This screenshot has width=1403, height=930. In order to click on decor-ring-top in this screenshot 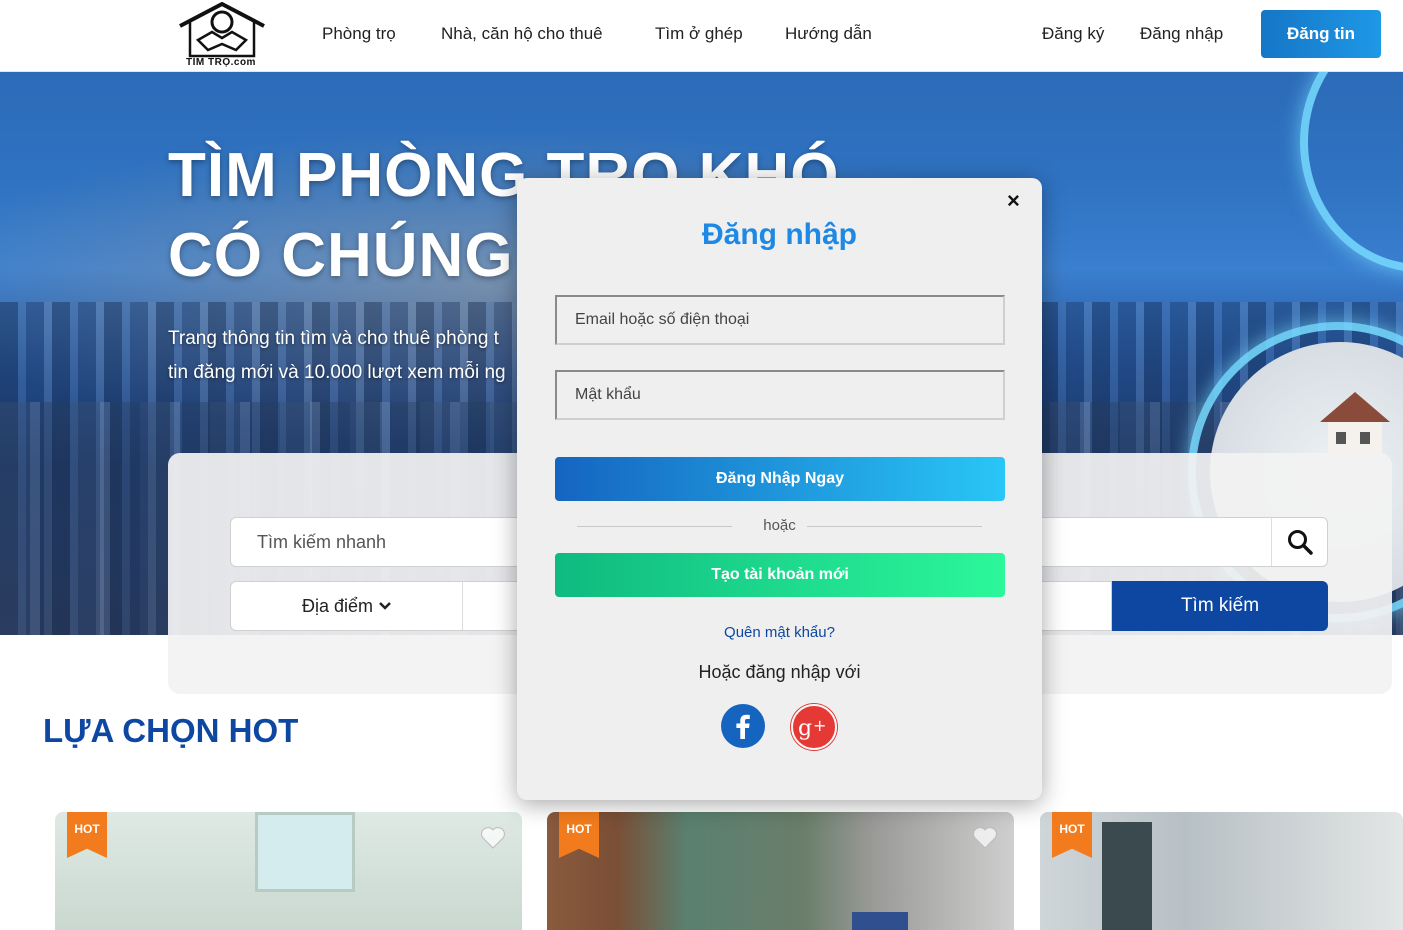, I will do `click(1351, 172)`.